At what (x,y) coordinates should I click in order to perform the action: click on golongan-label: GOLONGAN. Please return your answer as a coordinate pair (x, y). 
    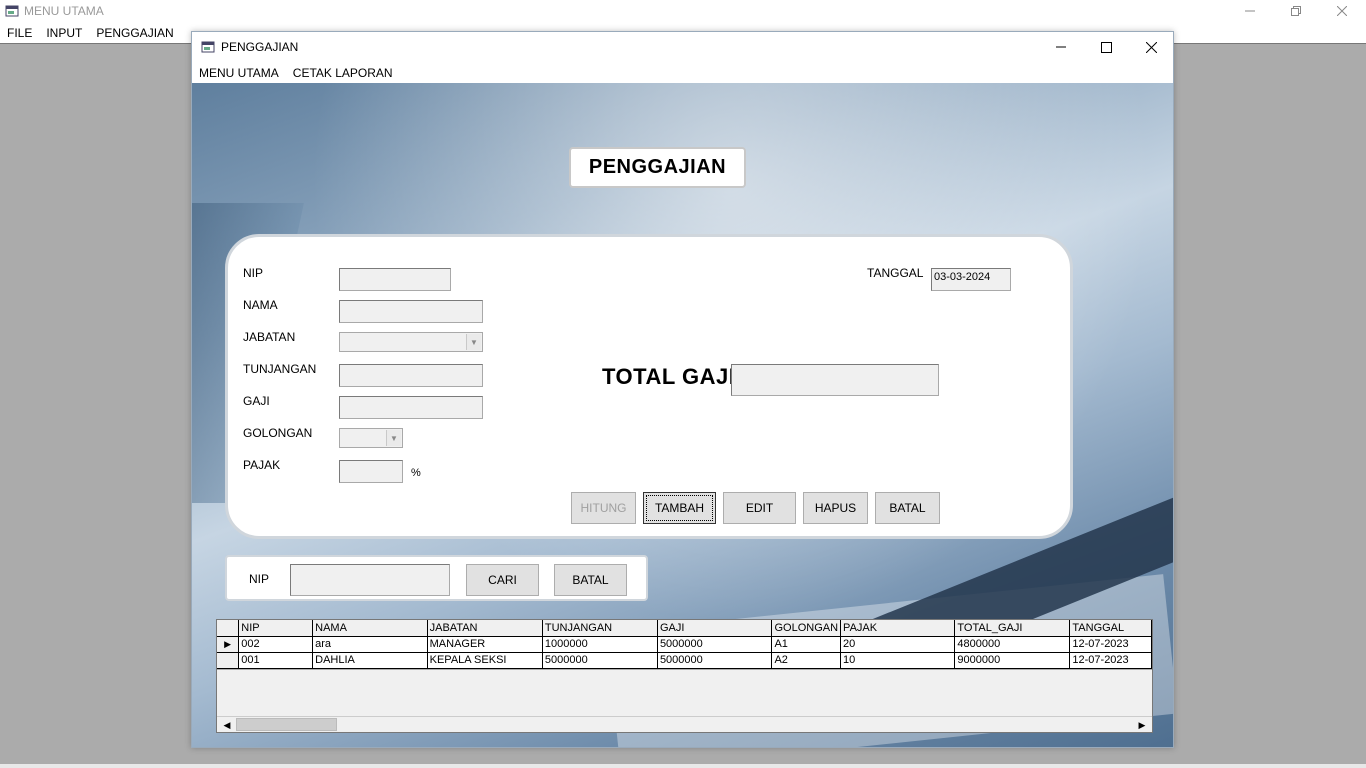
    Looking at the image, I should click on (278, 433).